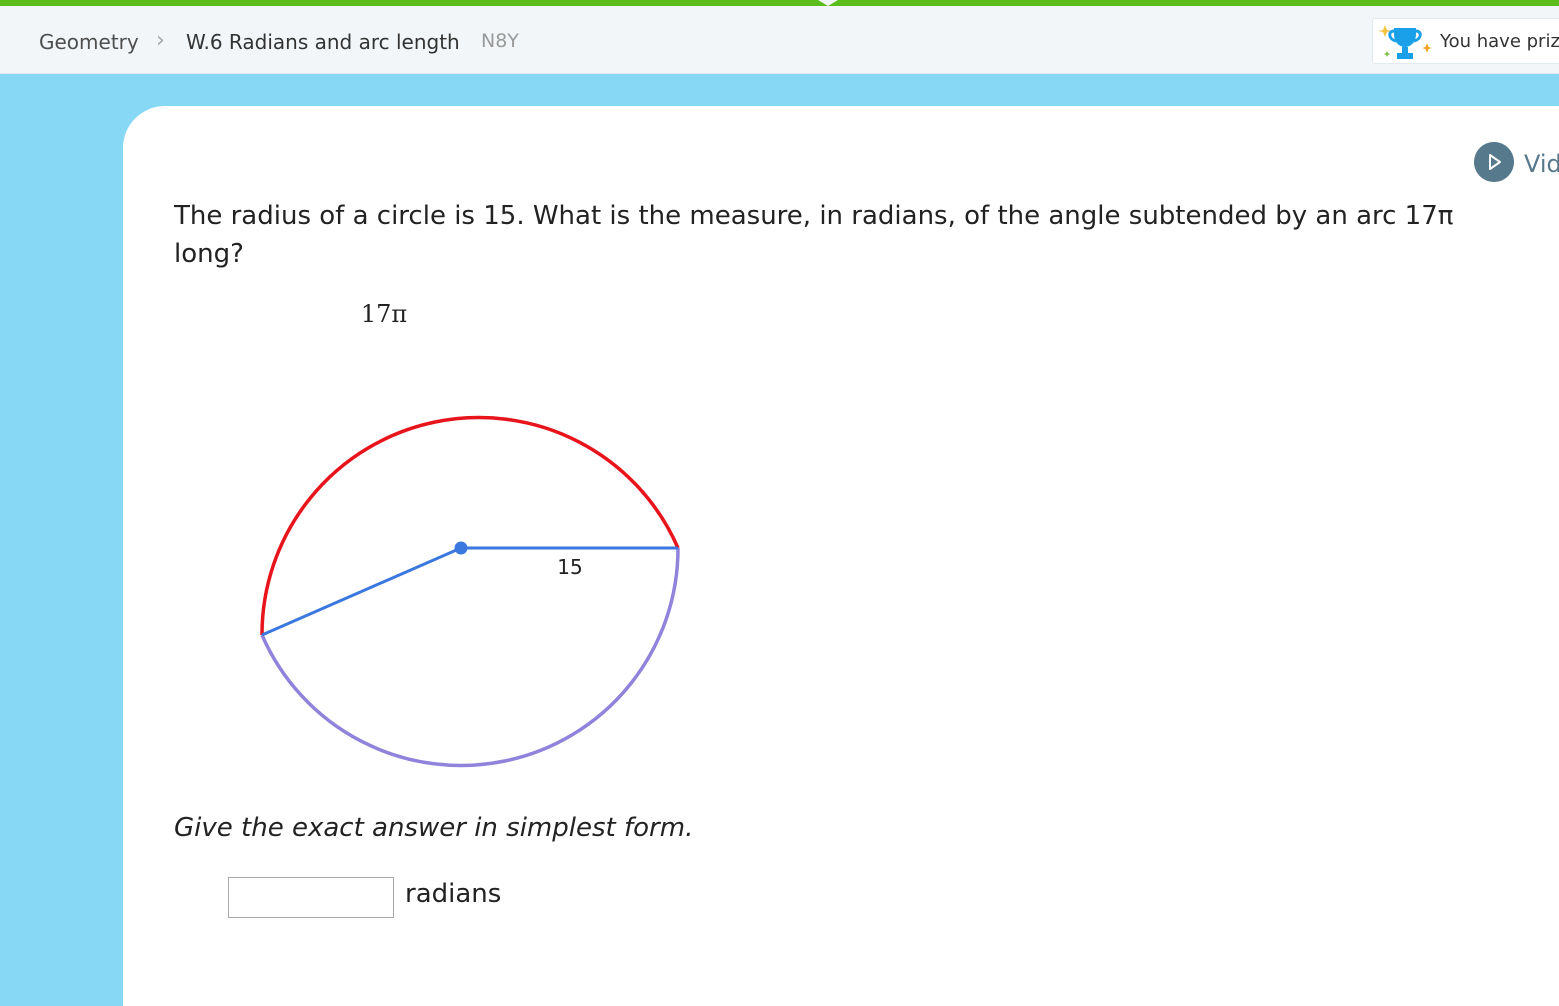 This screenshot has height=1006, width=1559. I want to click on arc-length-label: 17π, so click(384, 314).